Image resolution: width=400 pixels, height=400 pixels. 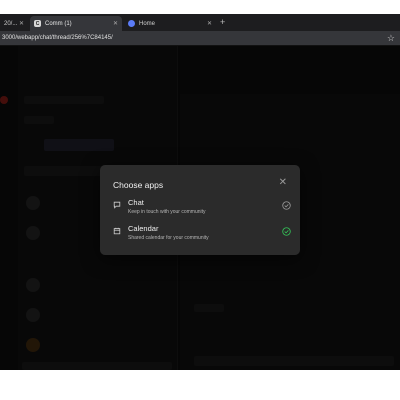 I want to click on url-text: 3000/webapp/chat/thread/256%7C84145/, so click(x=57, y=38).